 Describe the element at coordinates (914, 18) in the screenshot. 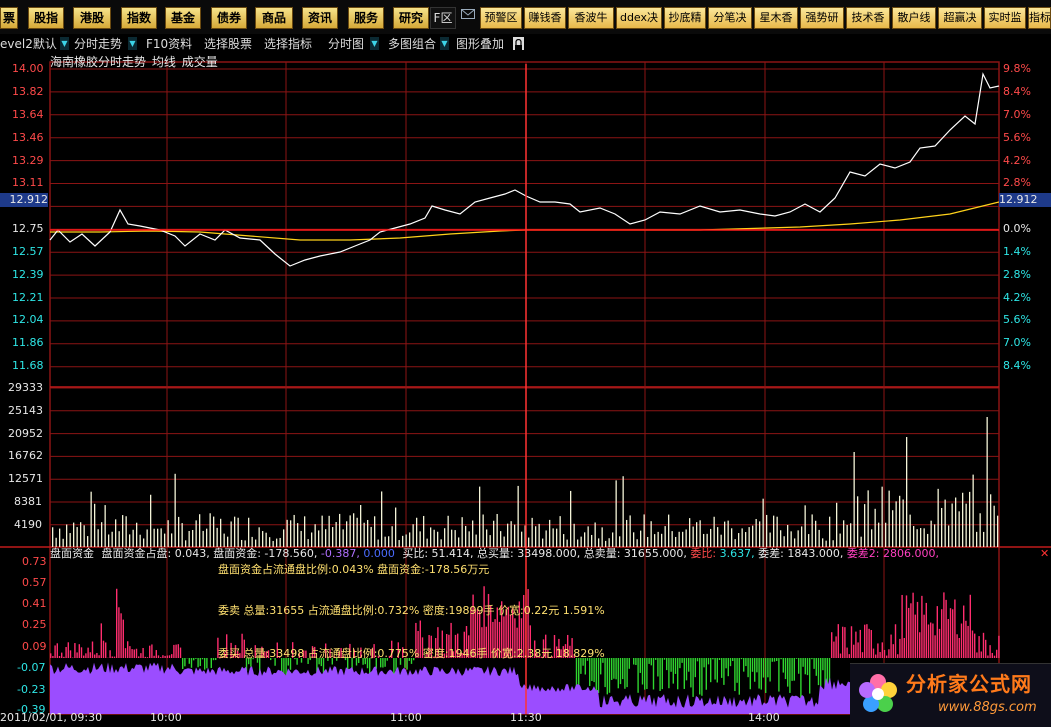

I see `tool-button-9: 散户线` at that location.